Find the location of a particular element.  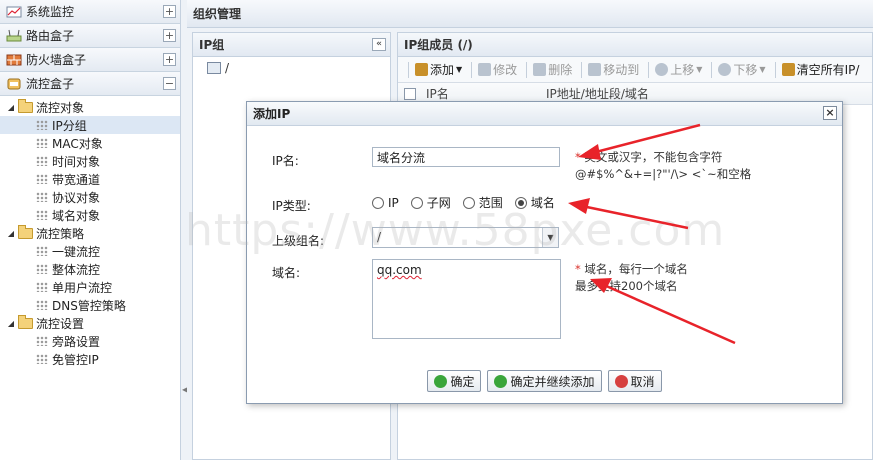

ip-type-radio-subnet is located at coordinates (416, 202).